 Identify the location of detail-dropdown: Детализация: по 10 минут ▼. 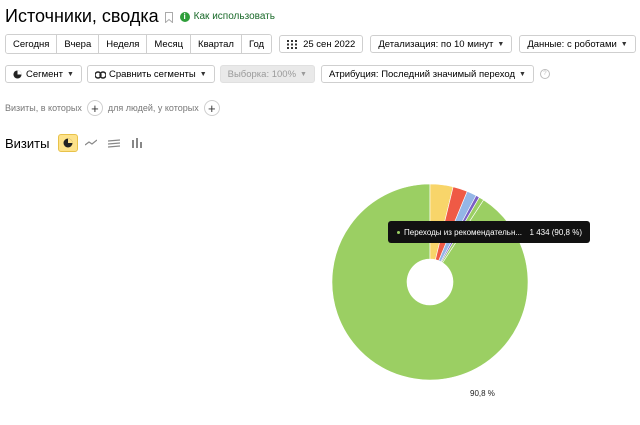
(441, 44).